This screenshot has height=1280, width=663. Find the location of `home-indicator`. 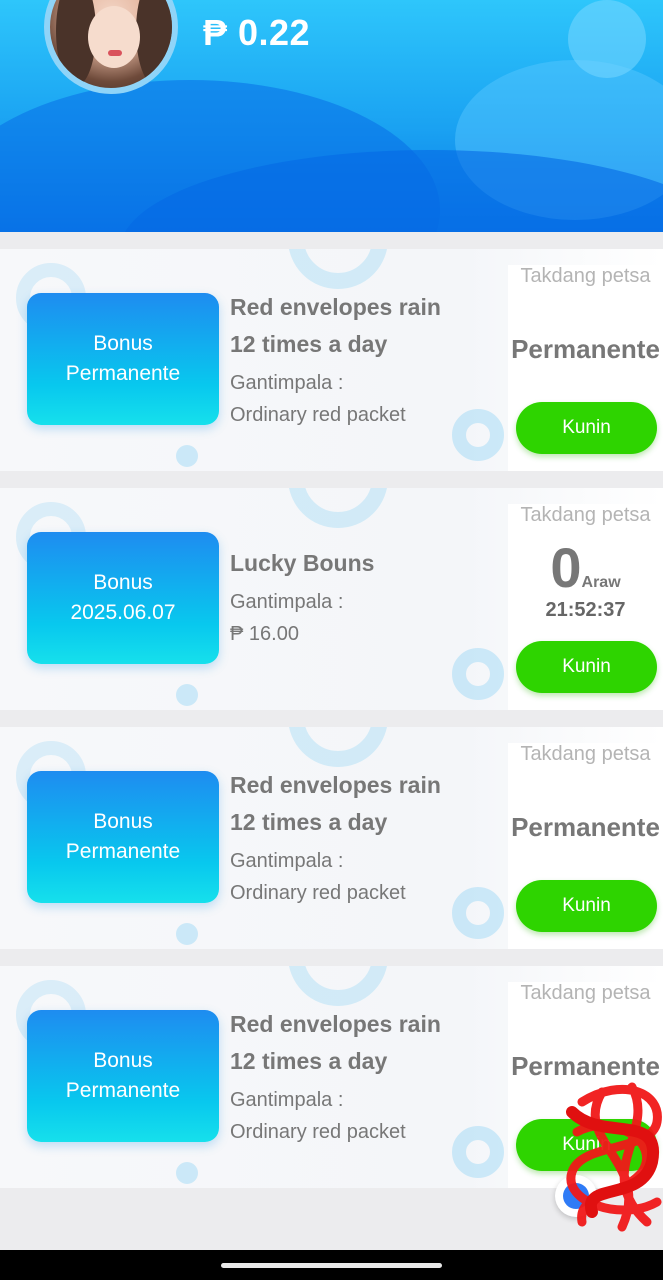

home-indicator is located at coordinates (331, 1265).